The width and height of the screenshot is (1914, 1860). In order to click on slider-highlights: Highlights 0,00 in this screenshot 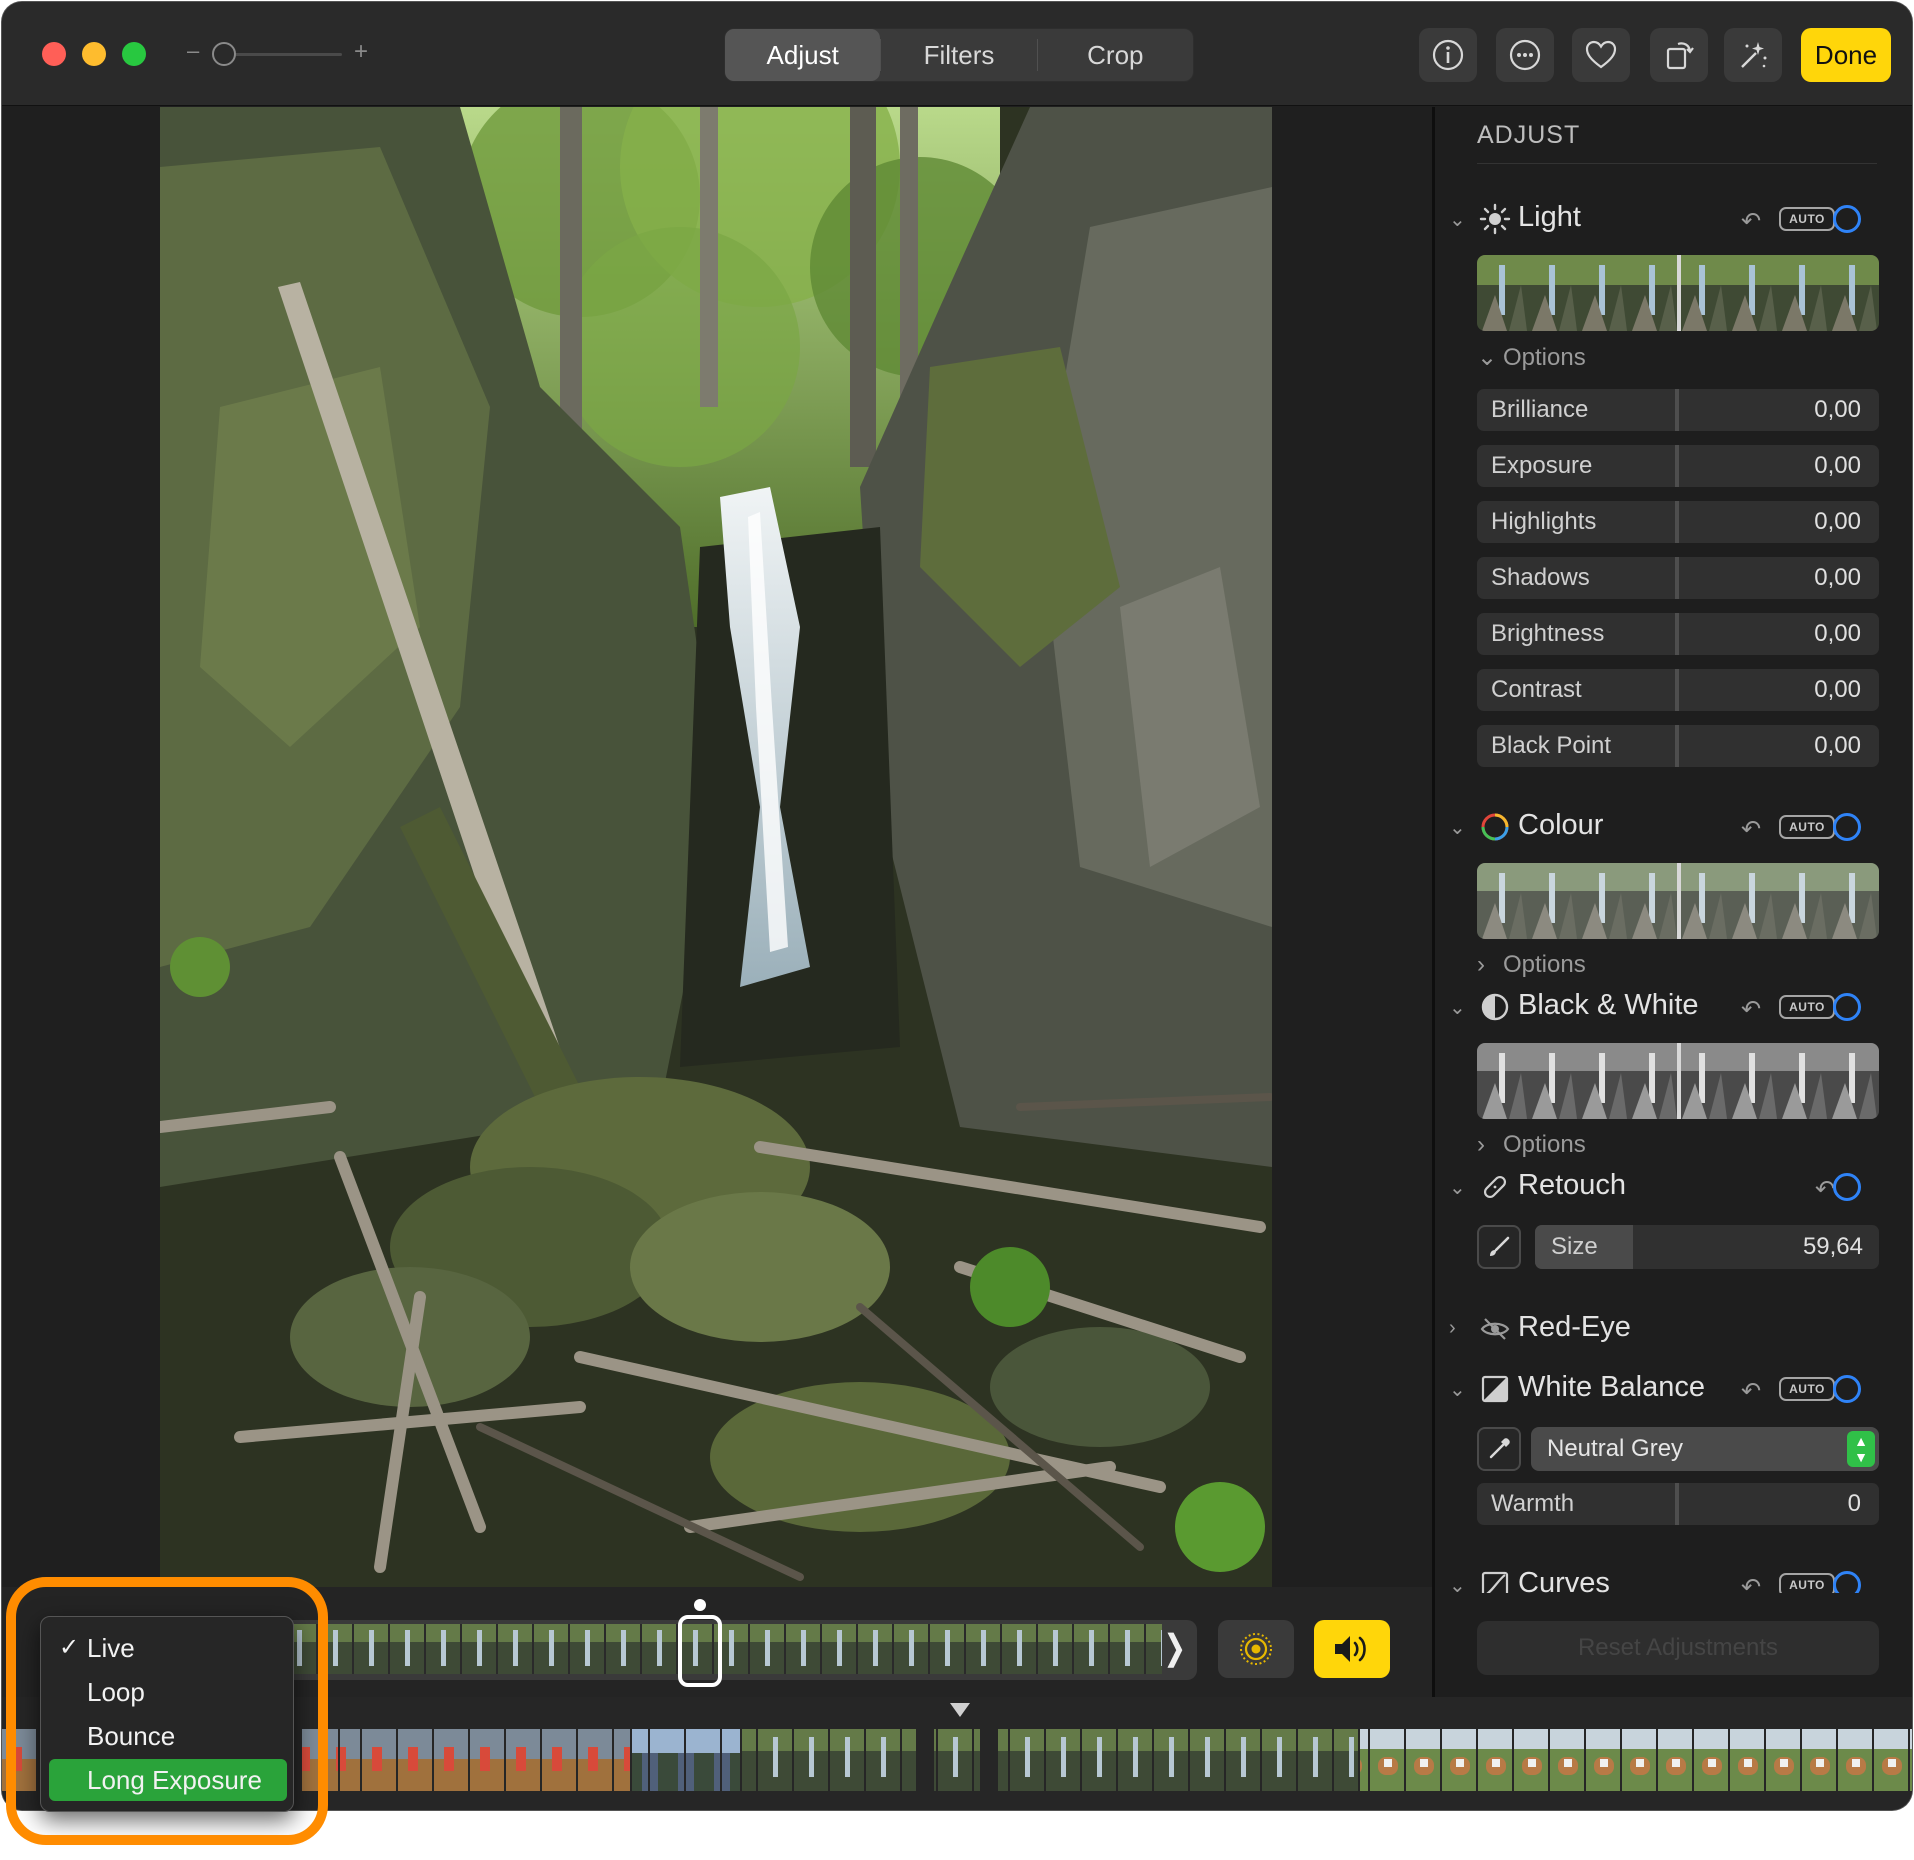, I will do `click(1678, 522)`.